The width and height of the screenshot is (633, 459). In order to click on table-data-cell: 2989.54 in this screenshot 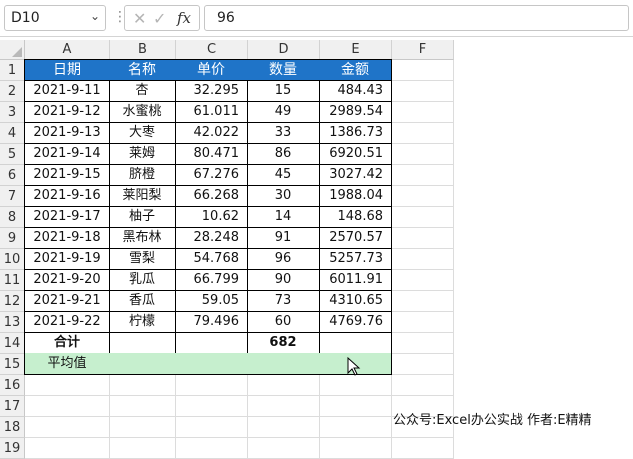, I will do `click(355, 112)`.